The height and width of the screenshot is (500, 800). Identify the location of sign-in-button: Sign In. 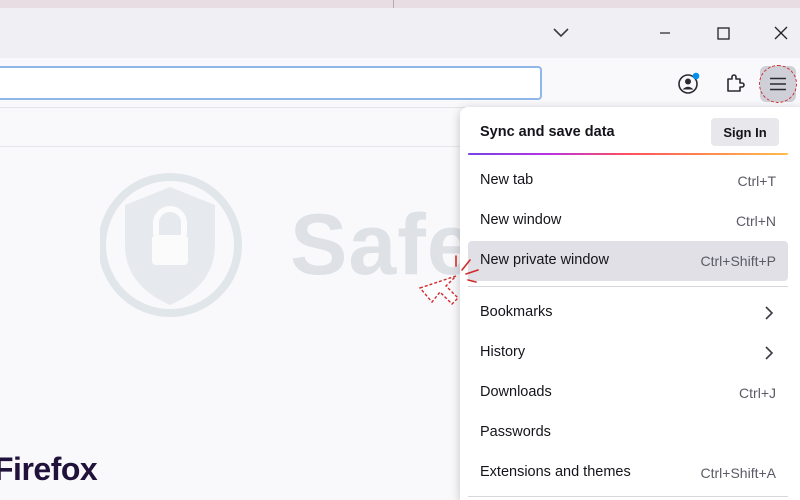
(745, 132).